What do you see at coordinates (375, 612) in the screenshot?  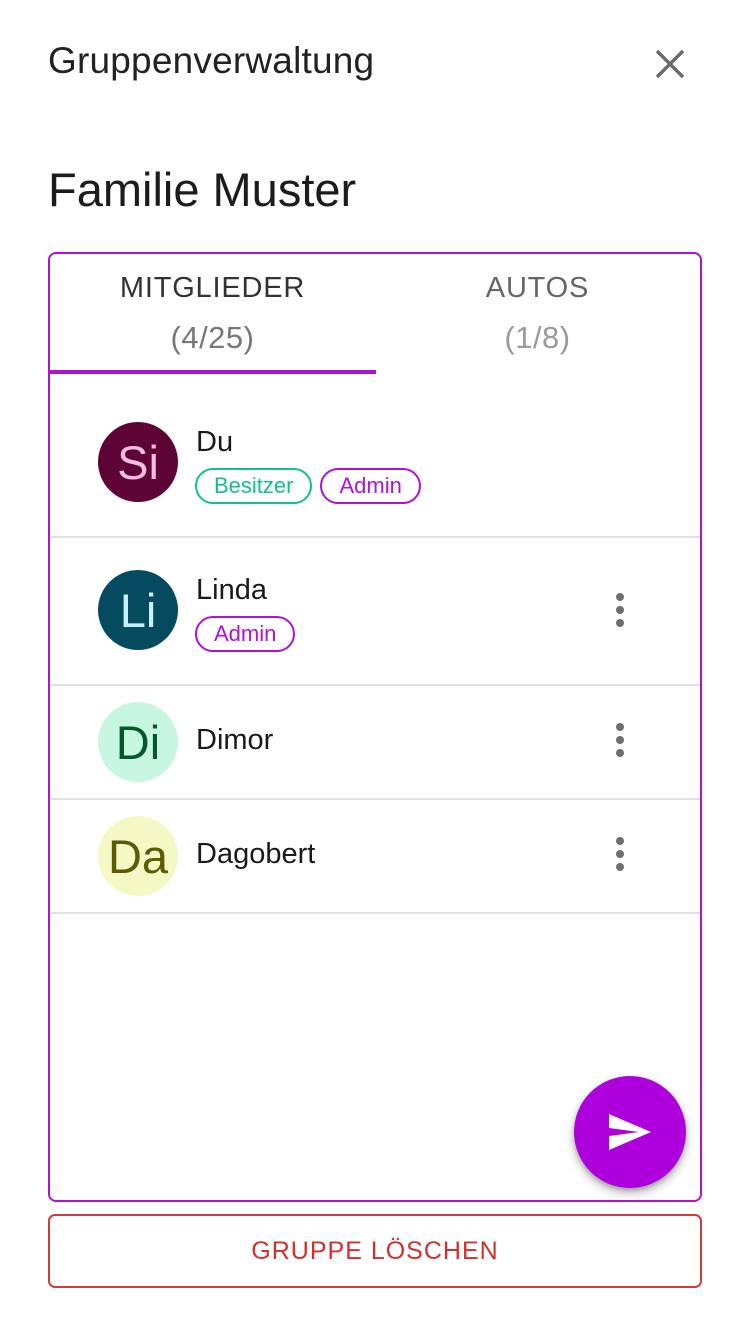 I see `member-row: Li Linda Admin` at bounding box center [375, 612].